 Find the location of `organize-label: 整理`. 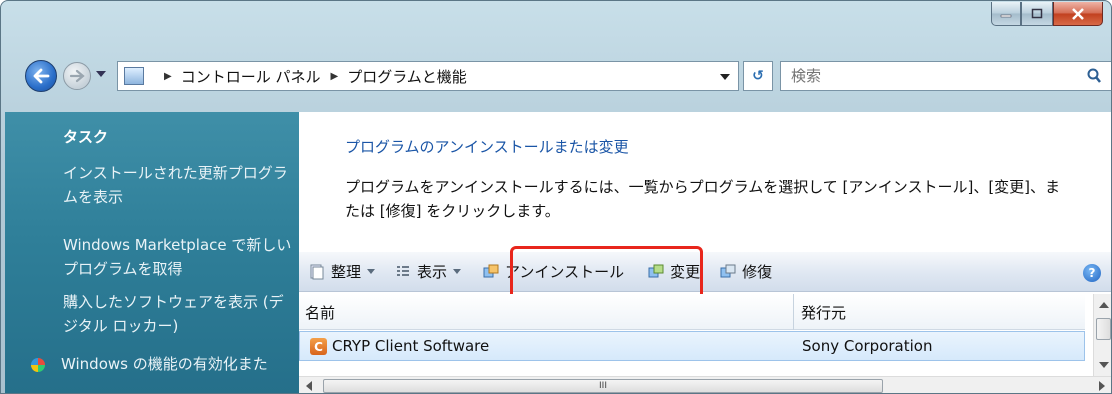

organize-label: 整理 is located at coordinates (346, 272).